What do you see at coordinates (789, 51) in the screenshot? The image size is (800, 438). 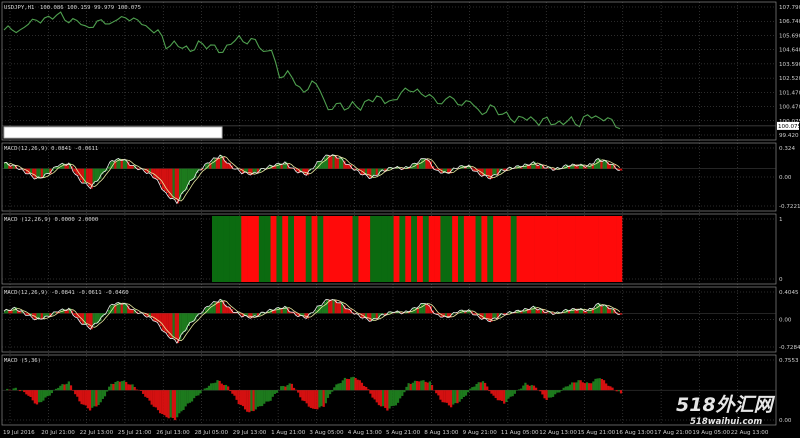 I see `y-tick-label: 104.640` at bounding box center [789, 51].